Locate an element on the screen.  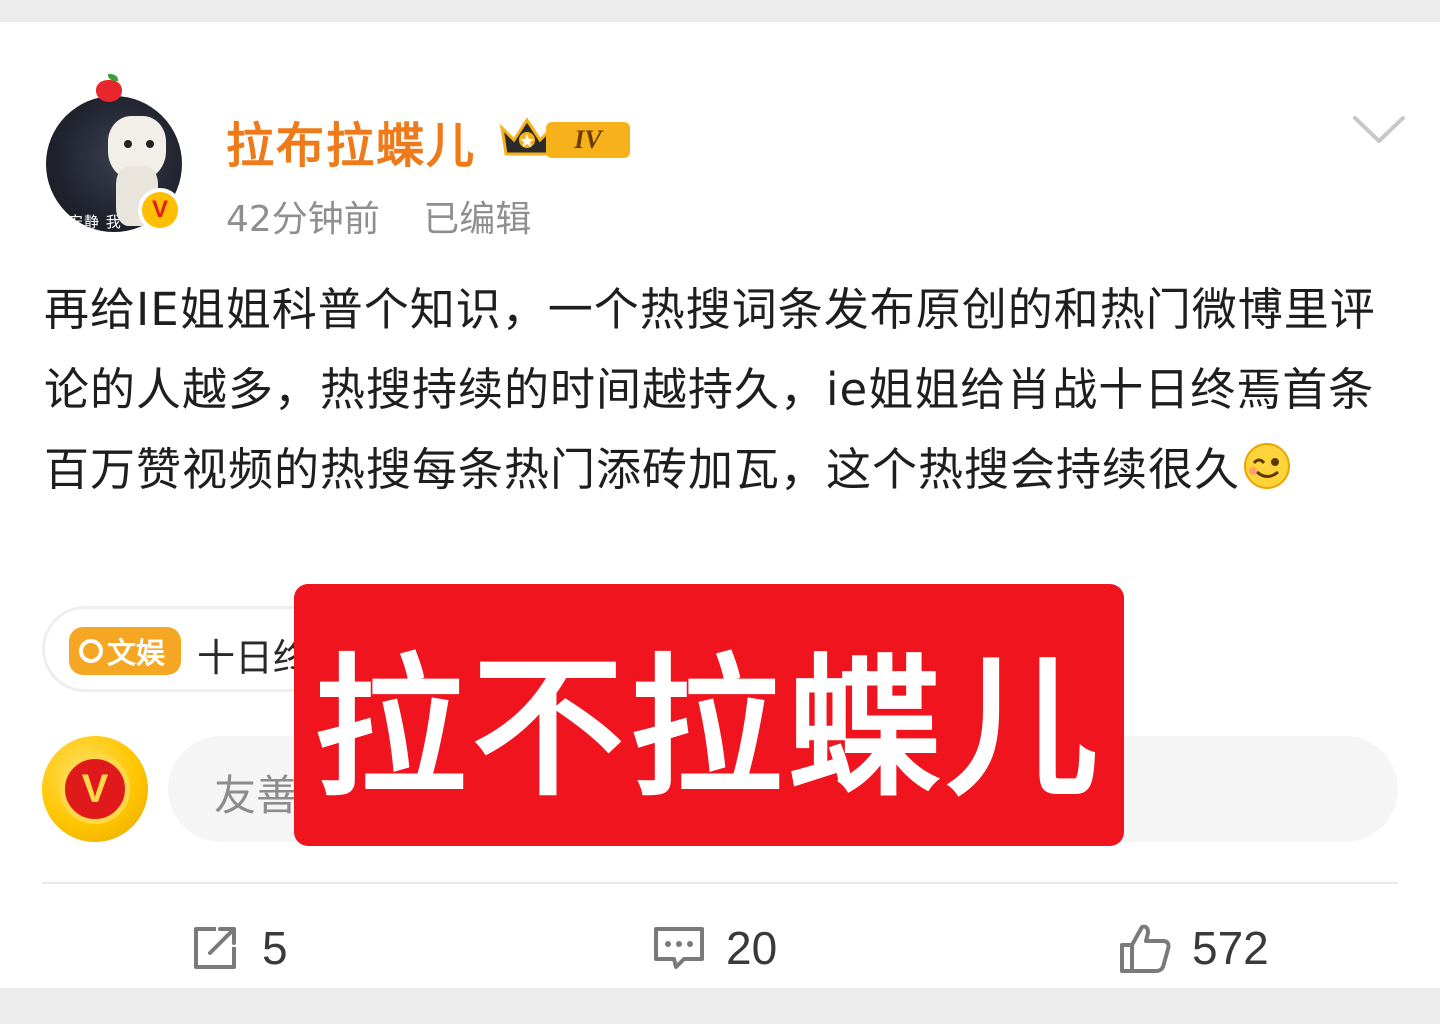
like-count: 572 is located at coordinates (1230, 948).